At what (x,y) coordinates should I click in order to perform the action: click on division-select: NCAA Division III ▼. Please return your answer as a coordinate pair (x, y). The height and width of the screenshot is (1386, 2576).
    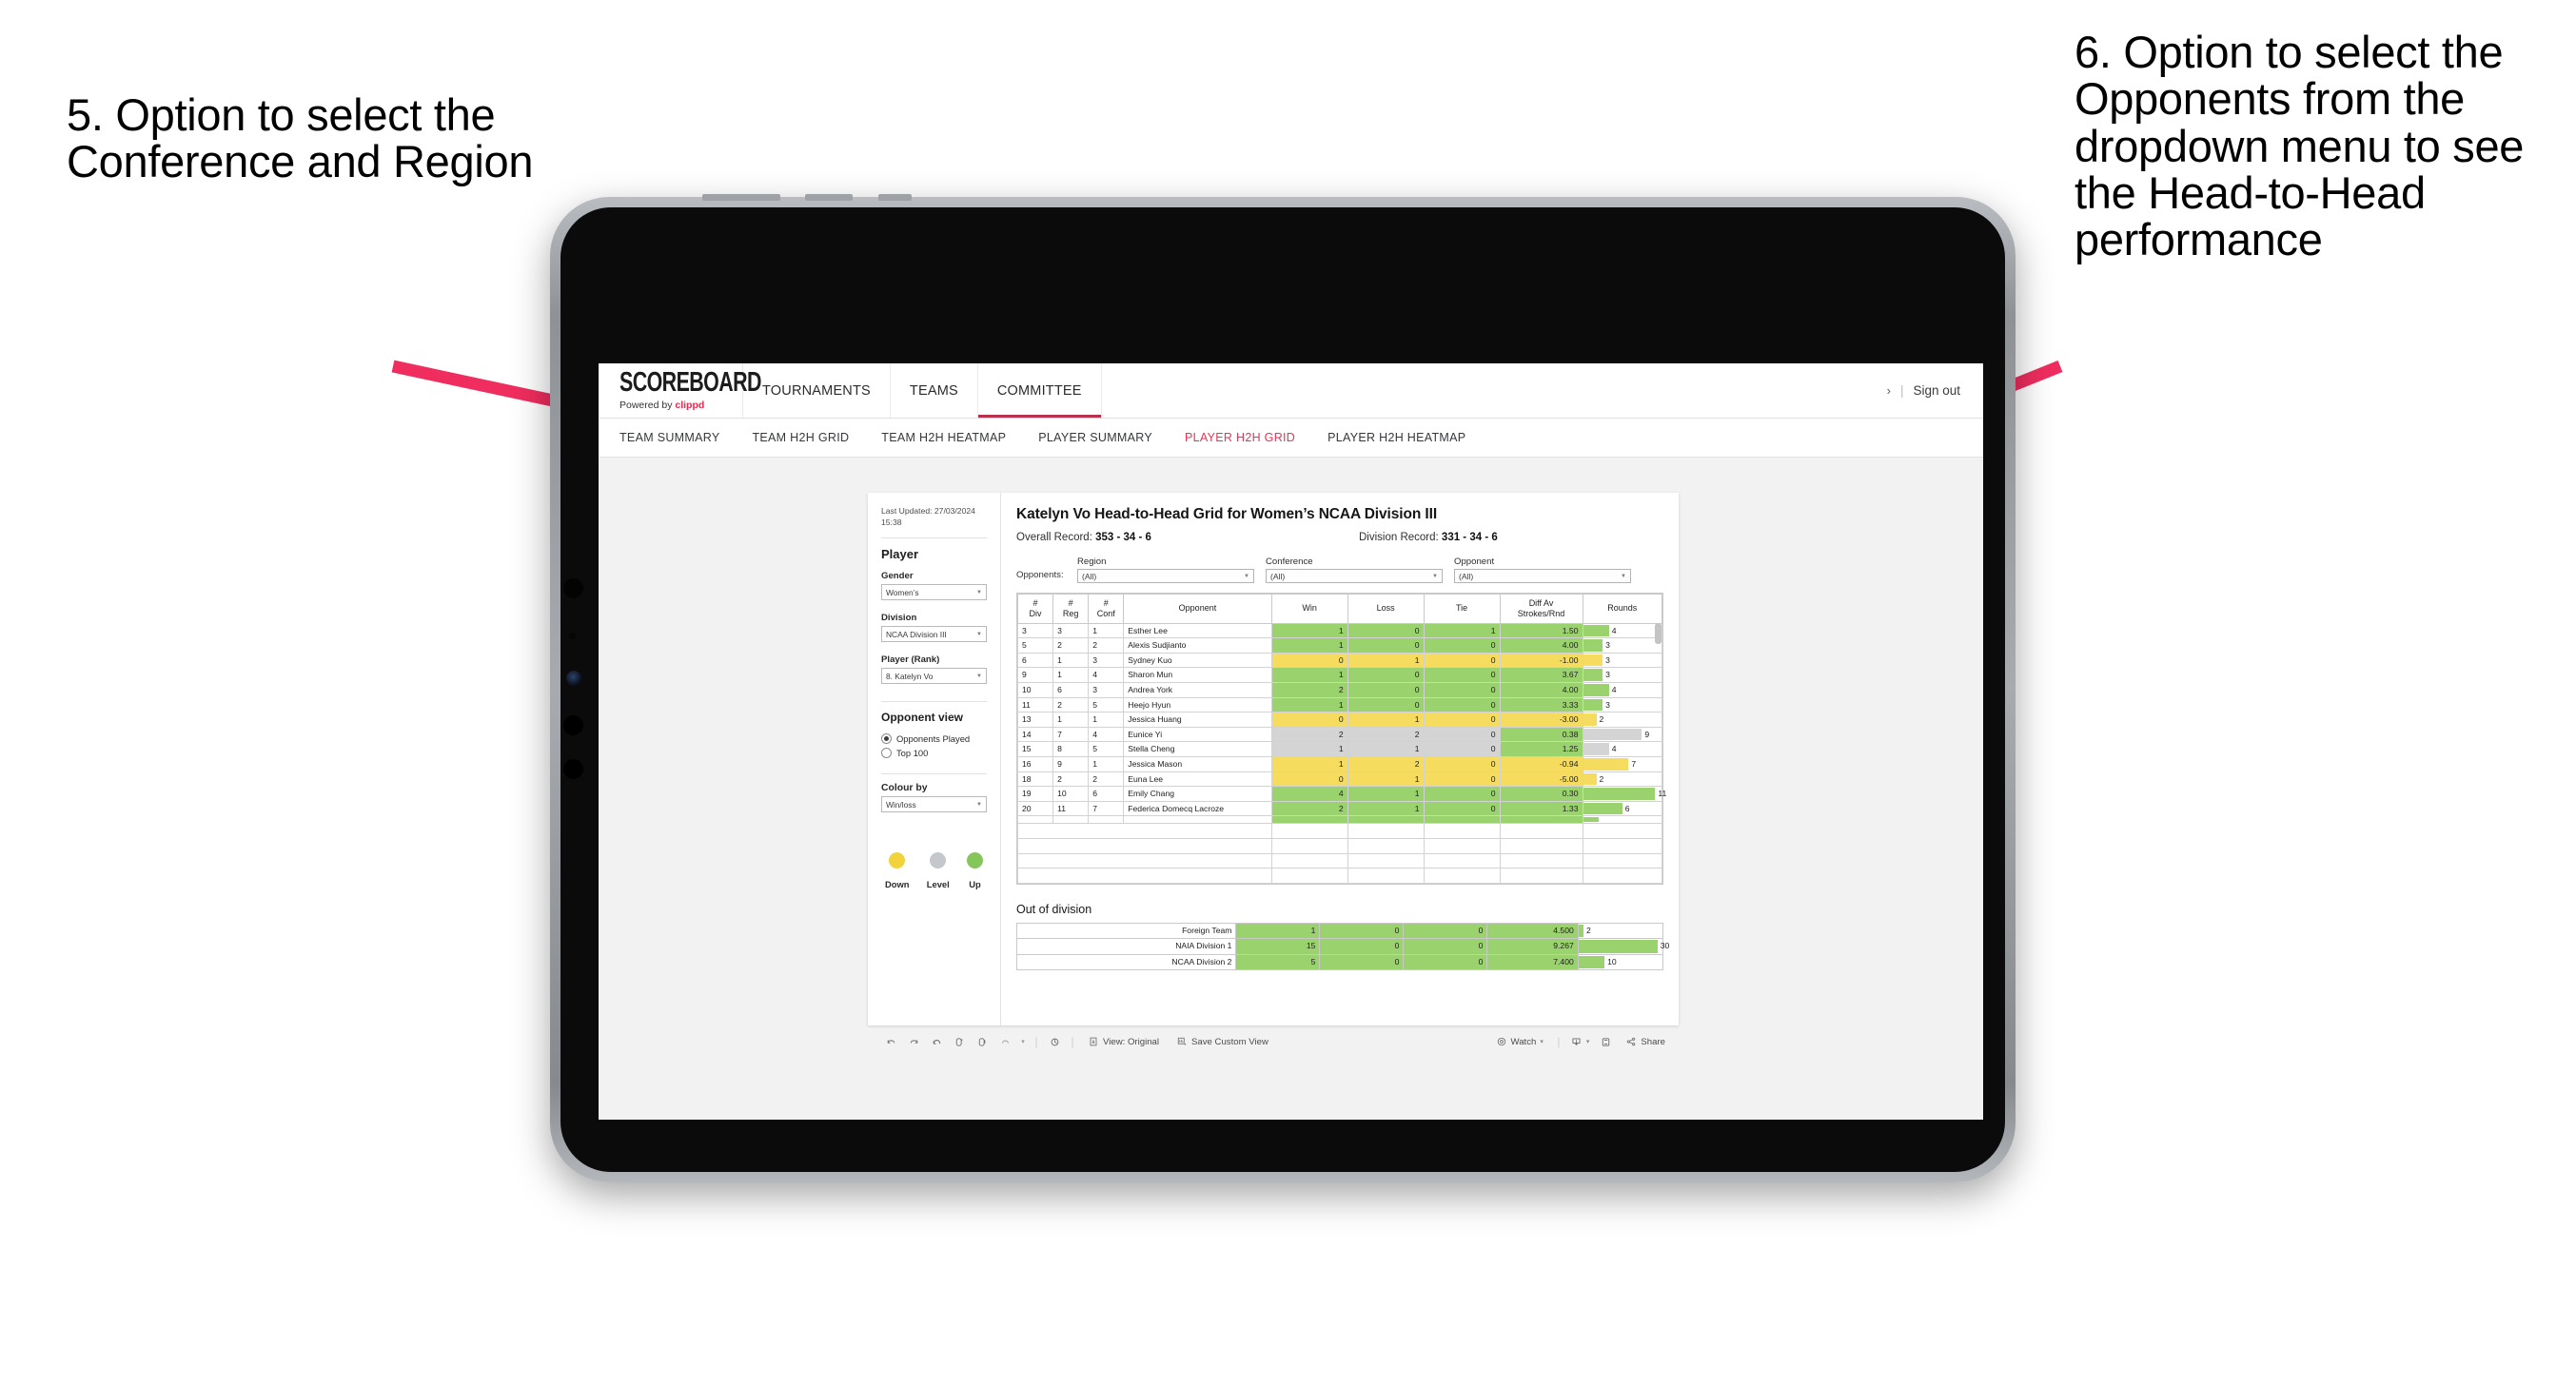
    Looking at the image, I should click on (934, 634).